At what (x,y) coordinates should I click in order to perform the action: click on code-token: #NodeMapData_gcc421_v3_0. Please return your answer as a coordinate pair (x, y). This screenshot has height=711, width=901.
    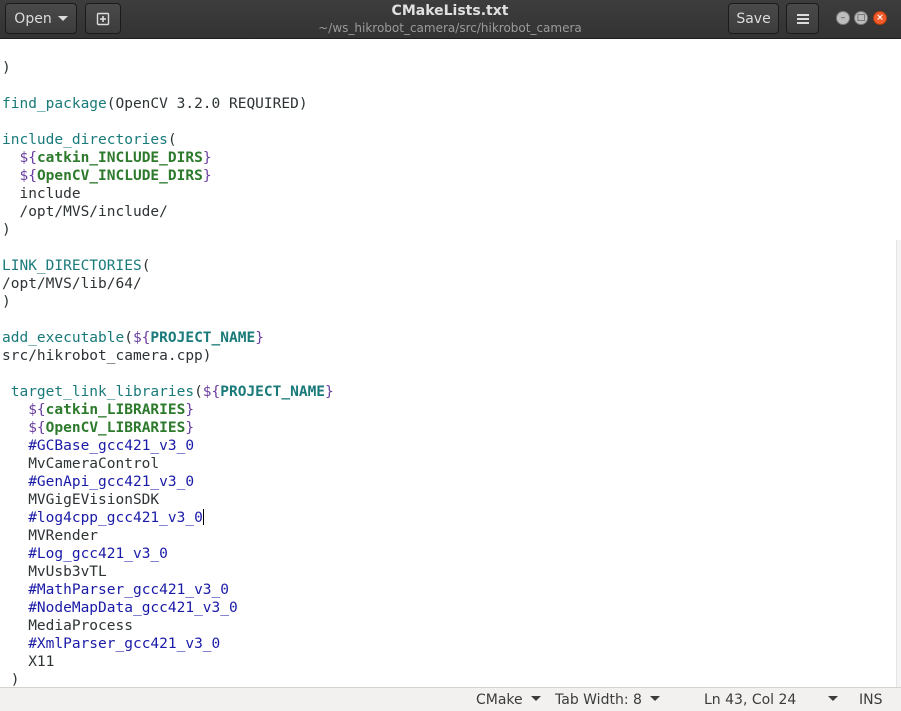
    Looking at the image, I should click on (133, 608).